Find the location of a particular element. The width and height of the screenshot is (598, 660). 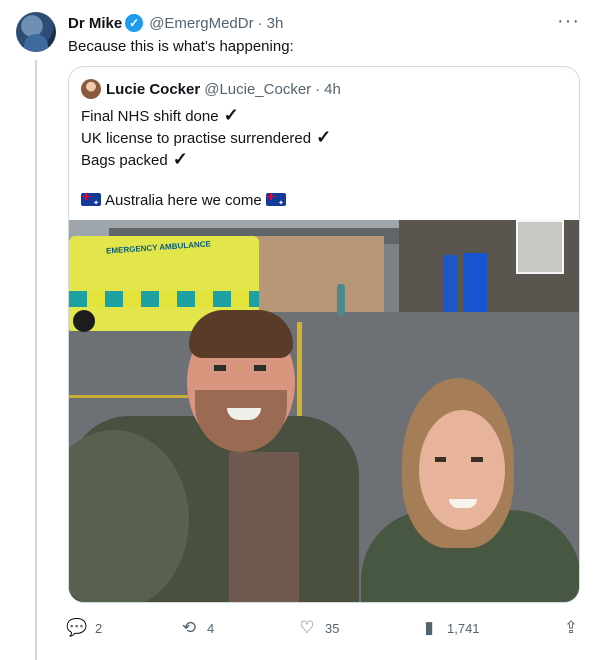

reply-count: 2 is located at coordinates (99, 628).